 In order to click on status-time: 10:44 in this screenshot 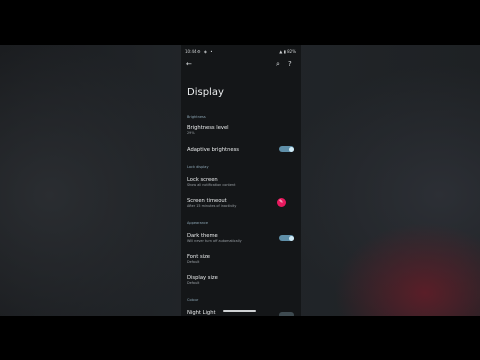, I will do `click(191, 51)`.